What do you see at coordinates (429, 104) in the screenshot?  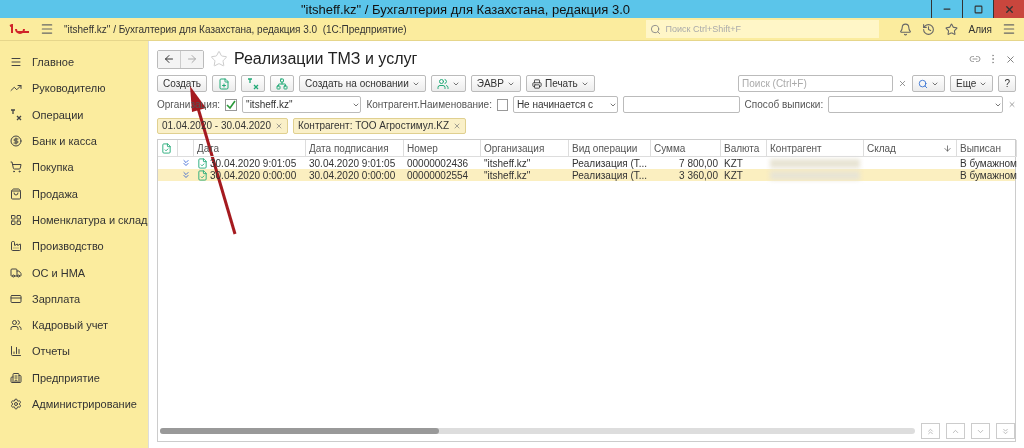 I see `field-label: Контрагент.Наименование:` at bounding box center [429, 104].